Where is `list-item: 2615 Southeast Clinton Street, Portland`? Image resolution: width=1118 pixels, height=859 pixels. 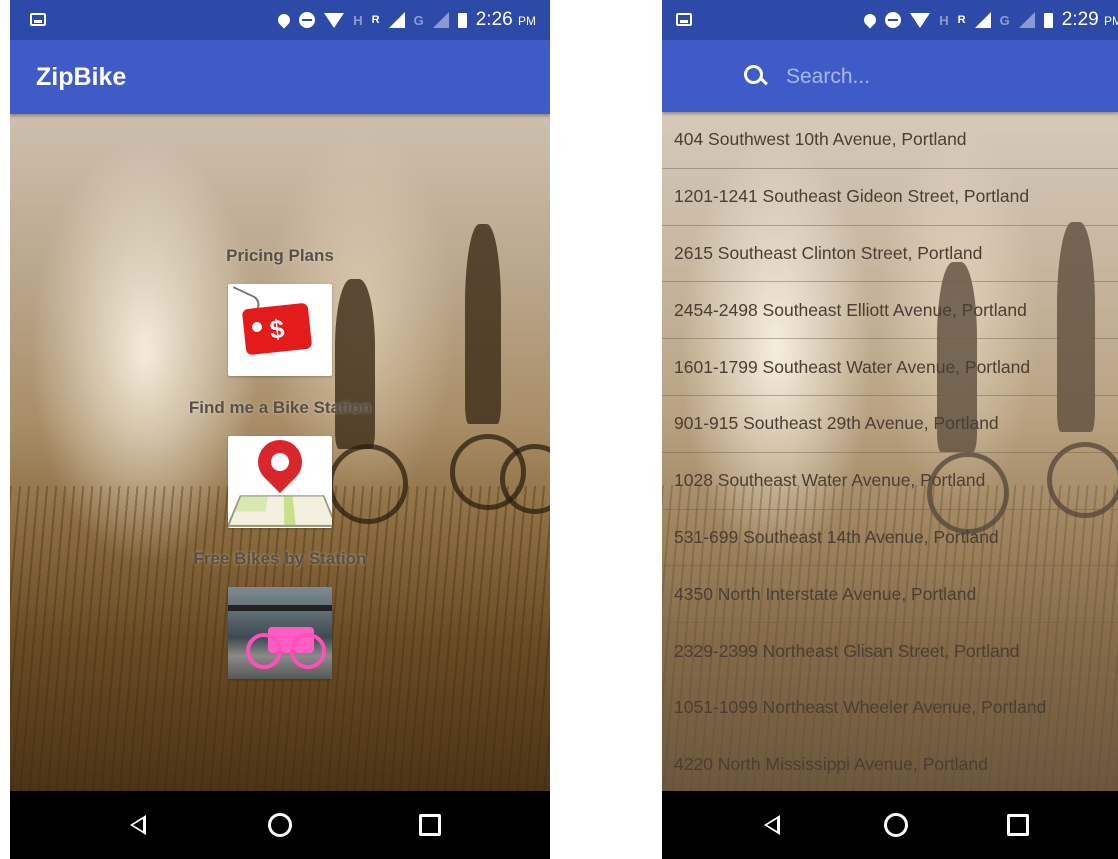 list-item: 2615 Southeast Clinton Street, Portland is located at coordinates (890, 254).